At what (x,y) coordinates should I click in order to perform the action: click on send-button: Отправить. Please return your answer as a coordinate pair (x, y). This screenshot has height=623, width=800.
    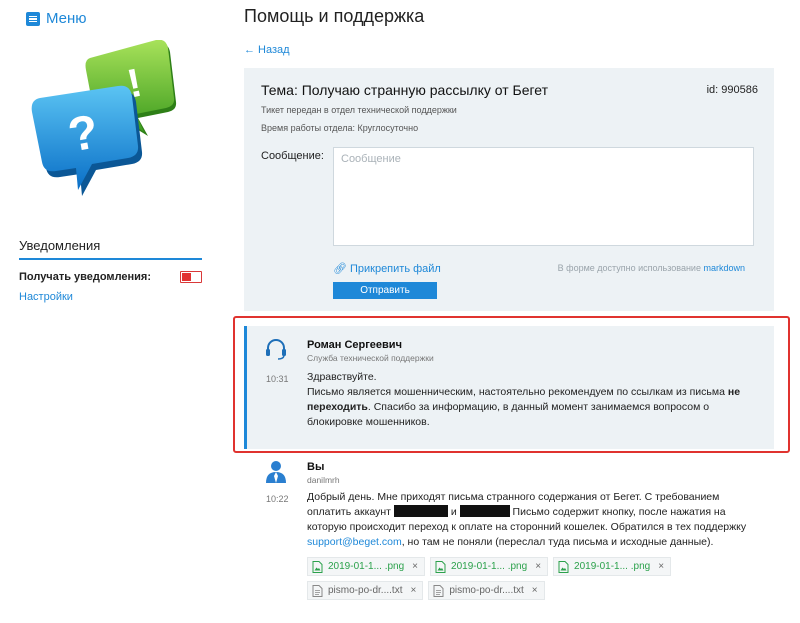
    Looking at the image, I should click on (385, 290).